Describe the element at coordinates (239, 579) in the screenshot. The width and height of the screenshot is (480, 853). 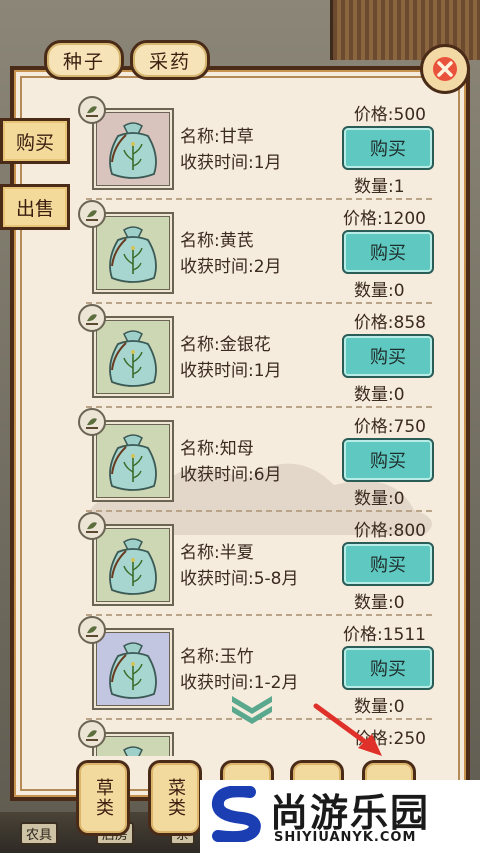
I see `item-harvest-time: 收获时间:5-8月` at that location.